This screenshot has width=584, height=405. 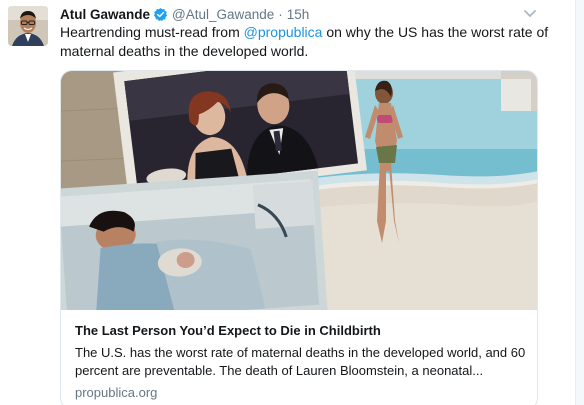 What do you see at coordinates (223, 14) in the screenshot?
I see `author-handle: @Atul_Gawande` at bounding box center [223, 14].